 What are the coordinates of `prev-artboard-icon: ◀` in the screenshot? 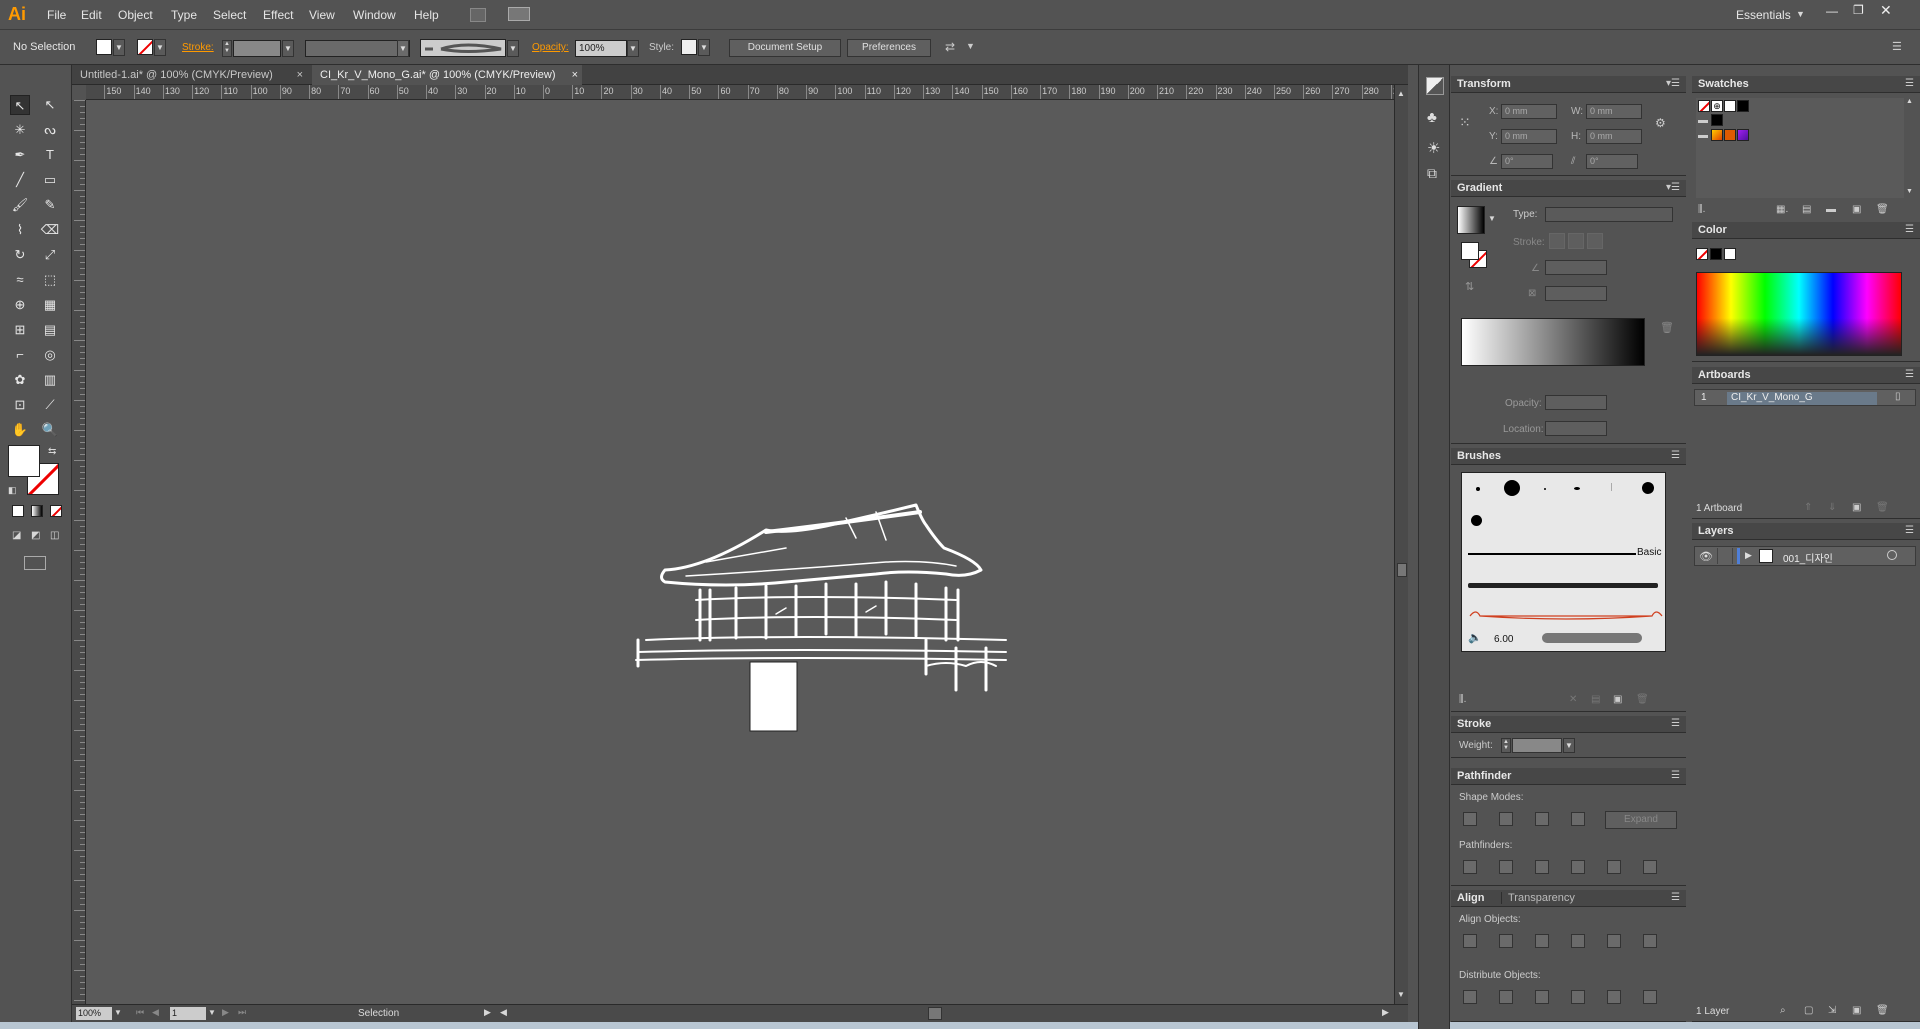 It's located at (155, 1012).